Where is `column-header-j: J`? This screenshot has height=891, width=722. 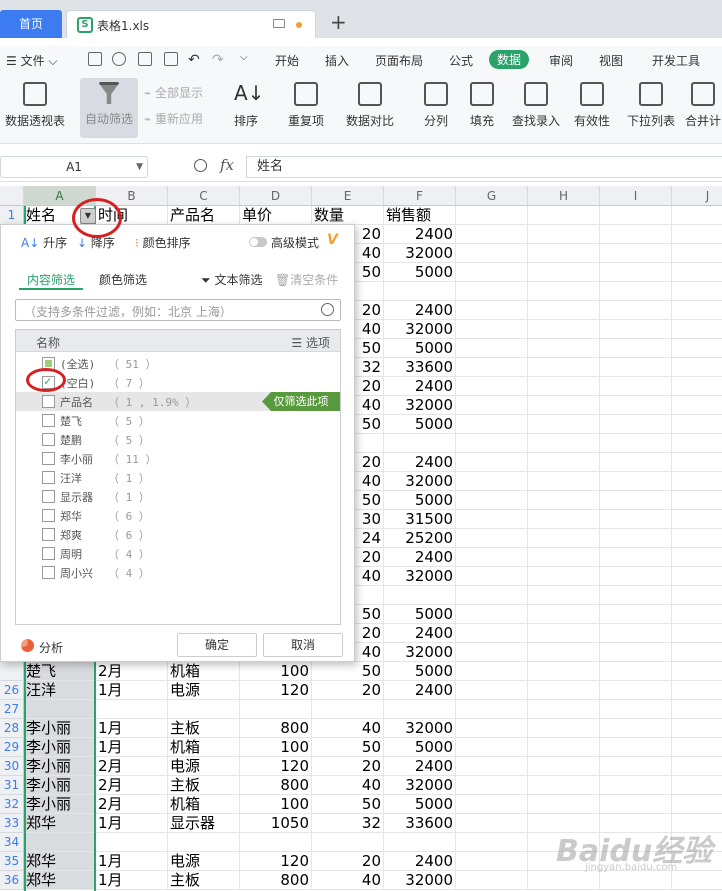
column-header-j: J is located at coordinates (697, 196).